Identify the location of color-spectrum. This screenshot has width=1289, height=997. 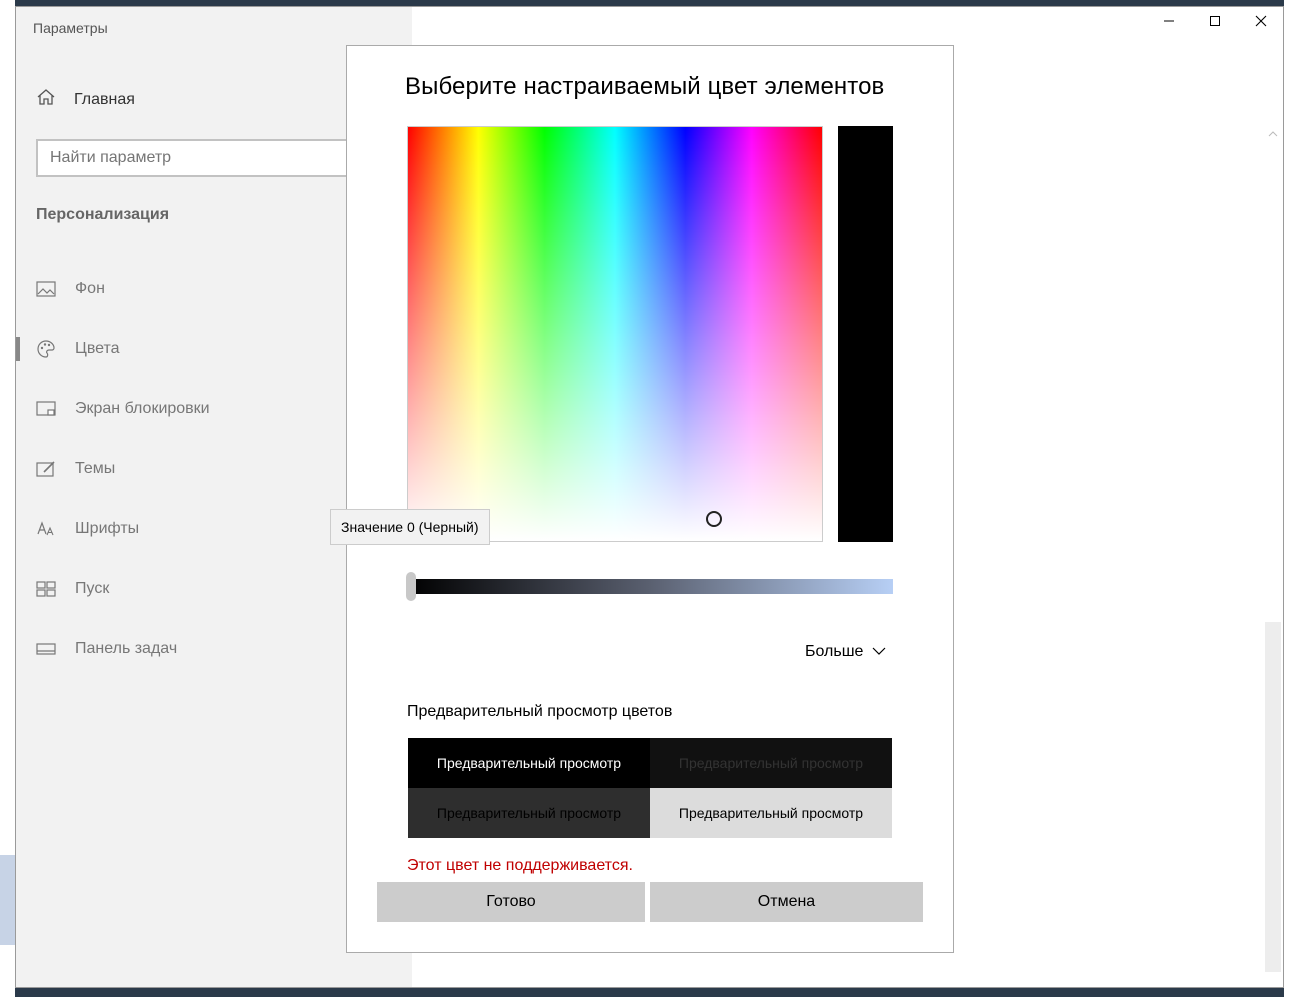
(615, 334).